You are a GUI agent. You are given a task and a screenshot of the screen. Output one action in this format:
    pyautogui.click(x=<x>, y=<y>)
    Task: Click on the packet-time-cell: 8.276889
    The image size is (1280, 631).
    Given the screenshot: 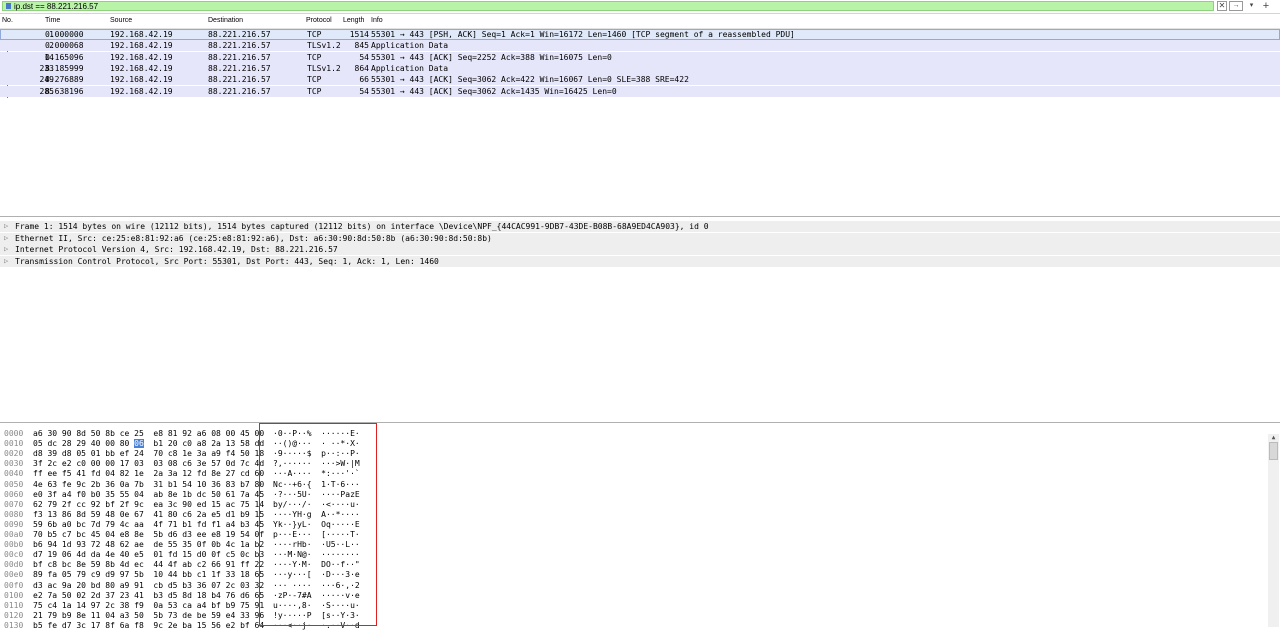 What is the action you would take?
    pyautogui.click(x=64, y=80)
    